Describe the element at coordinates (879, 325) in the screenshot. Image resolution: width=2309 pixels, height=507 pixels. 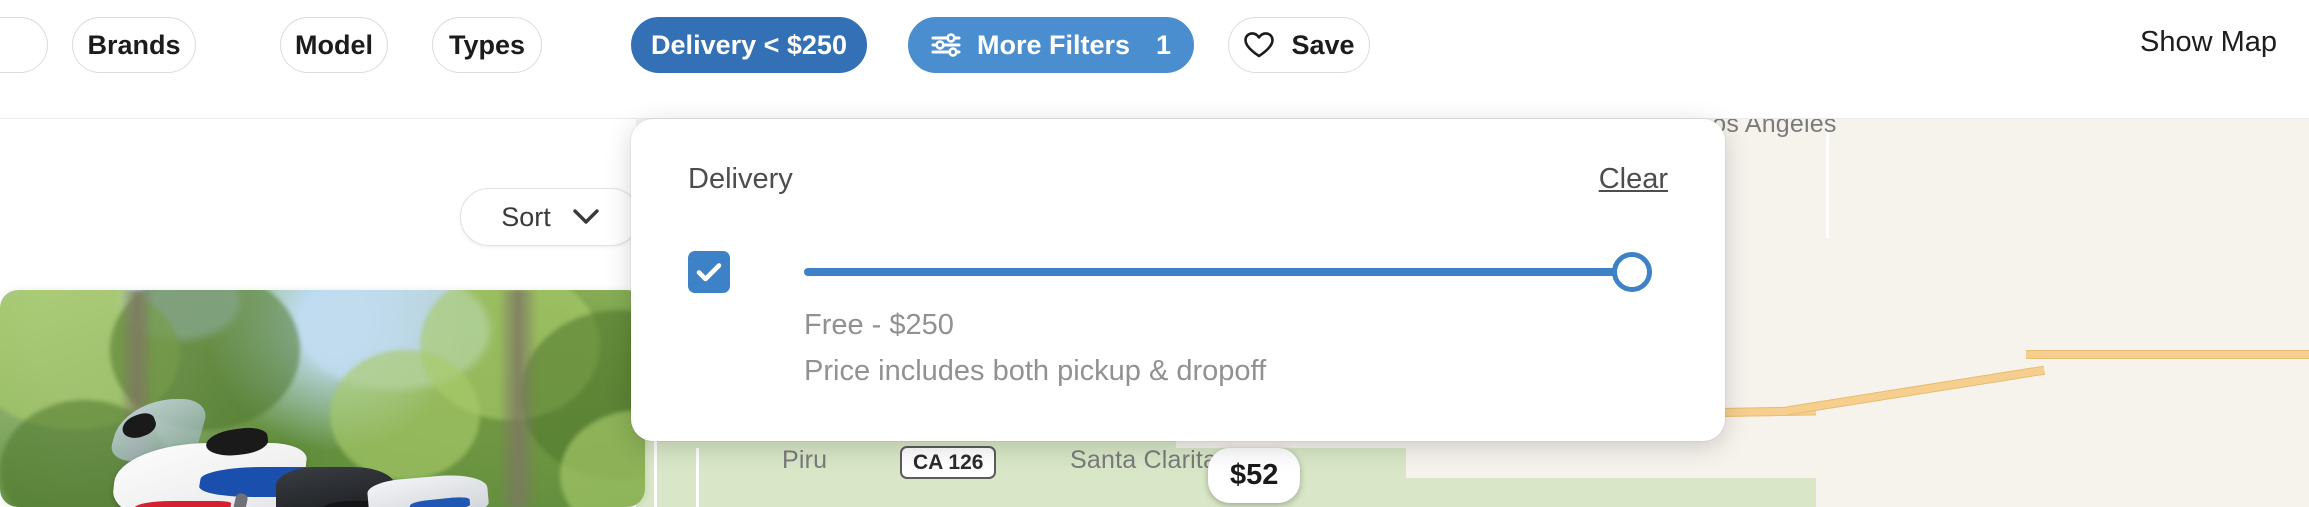
I see `delivery-range-text: Free - $250` at that location.